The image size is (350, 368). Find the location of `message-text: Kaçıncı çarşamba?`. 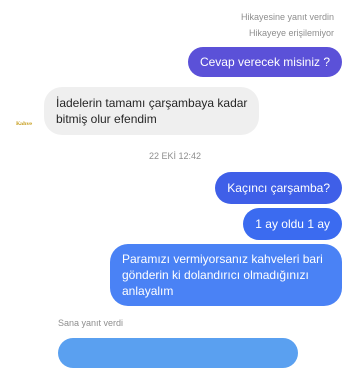

message-text: Kaçıncı çarşamba? is located at coordinates (278, 188).